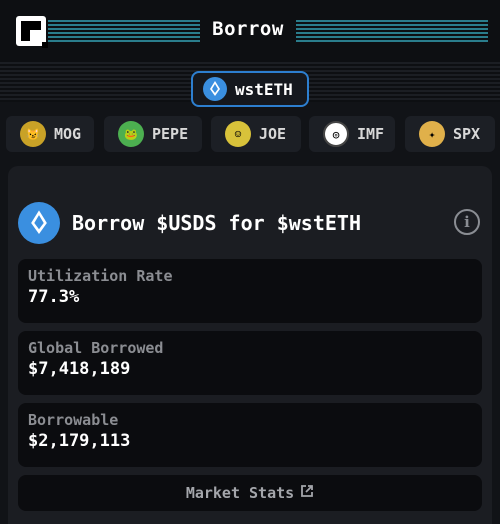  I want to click on header-bar: Borrow, so click(250, 31).